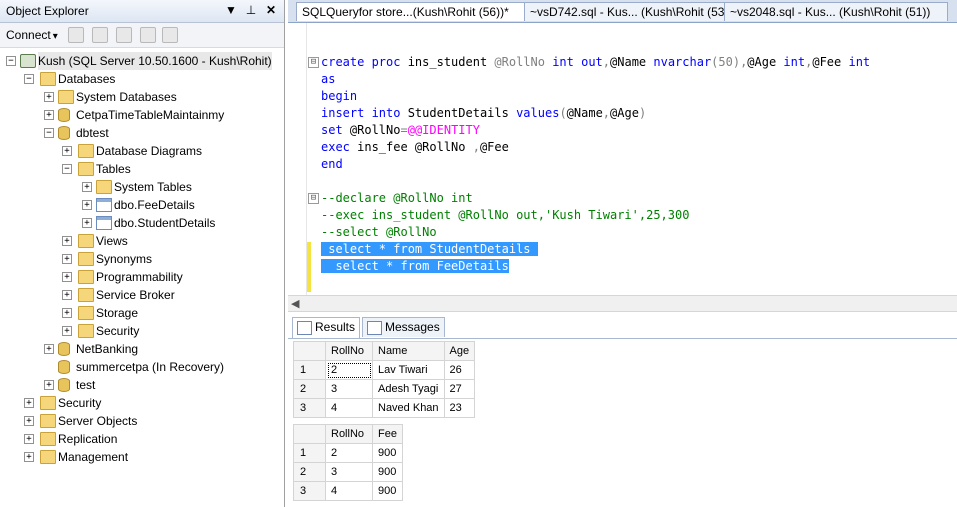 The image size is (957, 507). What do you see at coordinates (142, 367) in the screenshot?
I see `tree-node: summercetpa (In Recovery)` at bounding box center [142, 367].